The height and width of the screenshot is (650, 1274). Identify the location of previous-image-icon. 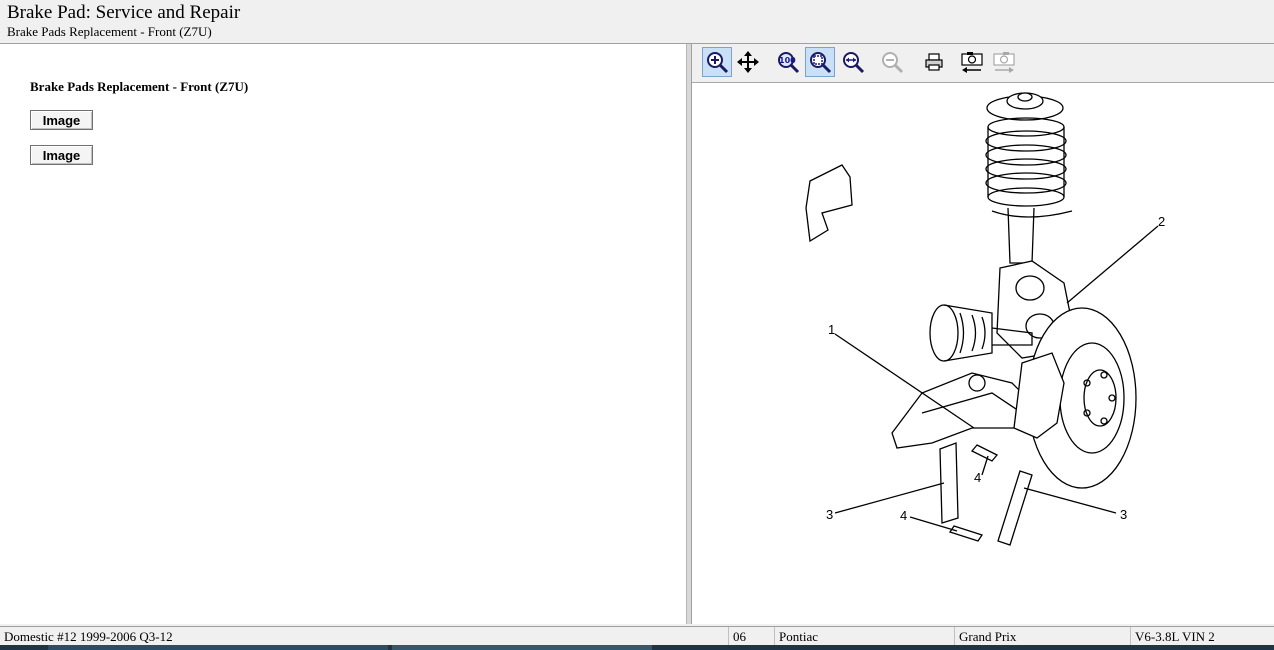
(972, 62).